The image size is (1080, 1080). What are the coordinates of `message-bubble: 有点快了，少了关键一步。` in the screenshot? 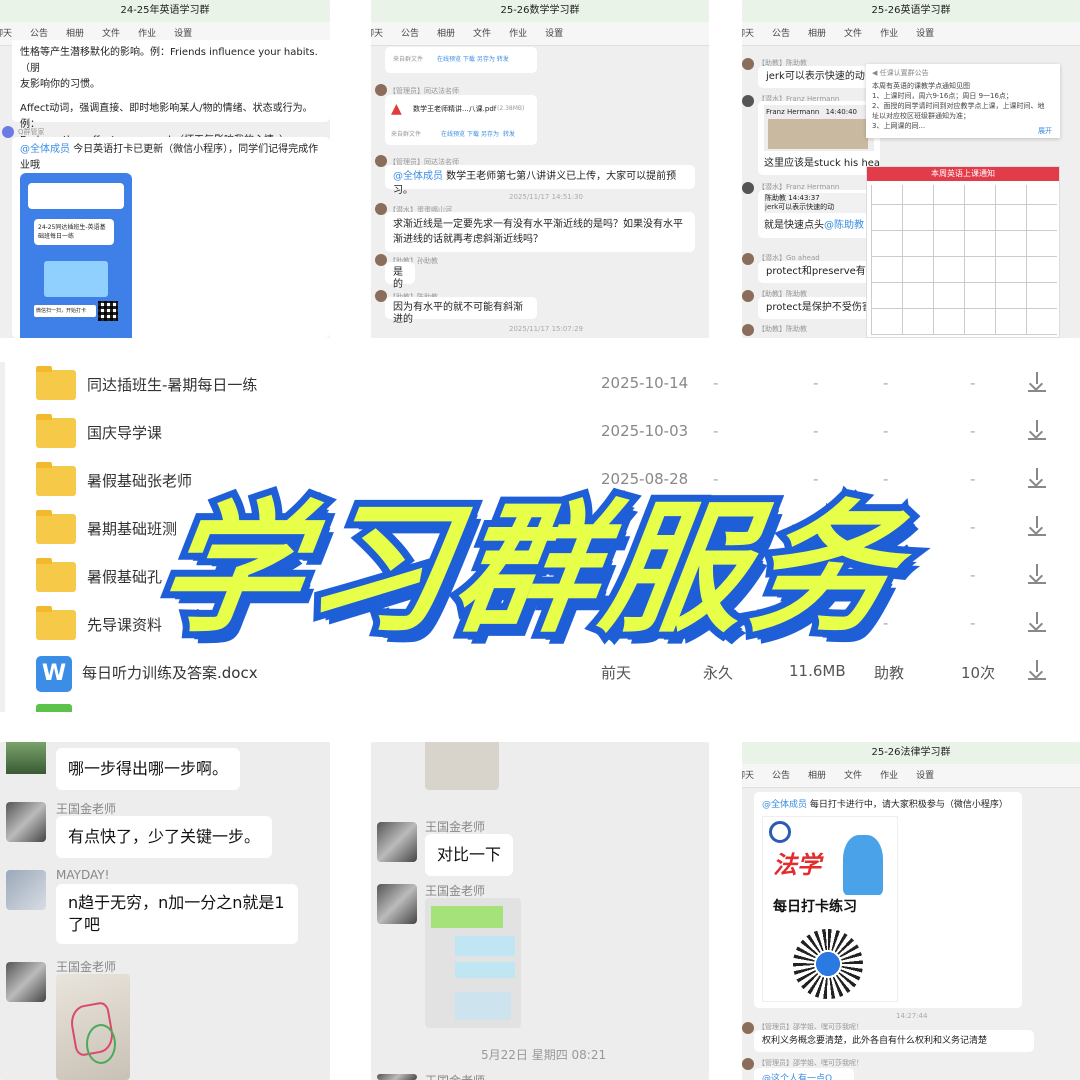 It's located at (164, 837).